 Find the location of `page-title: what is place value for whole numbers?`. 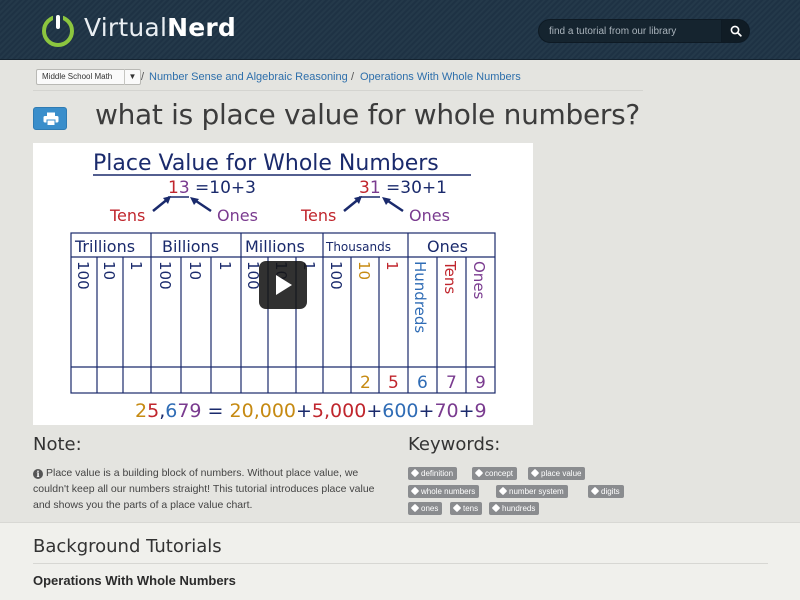

page-title: what is place value for whole numbers? is located at coordinates (367, 114).